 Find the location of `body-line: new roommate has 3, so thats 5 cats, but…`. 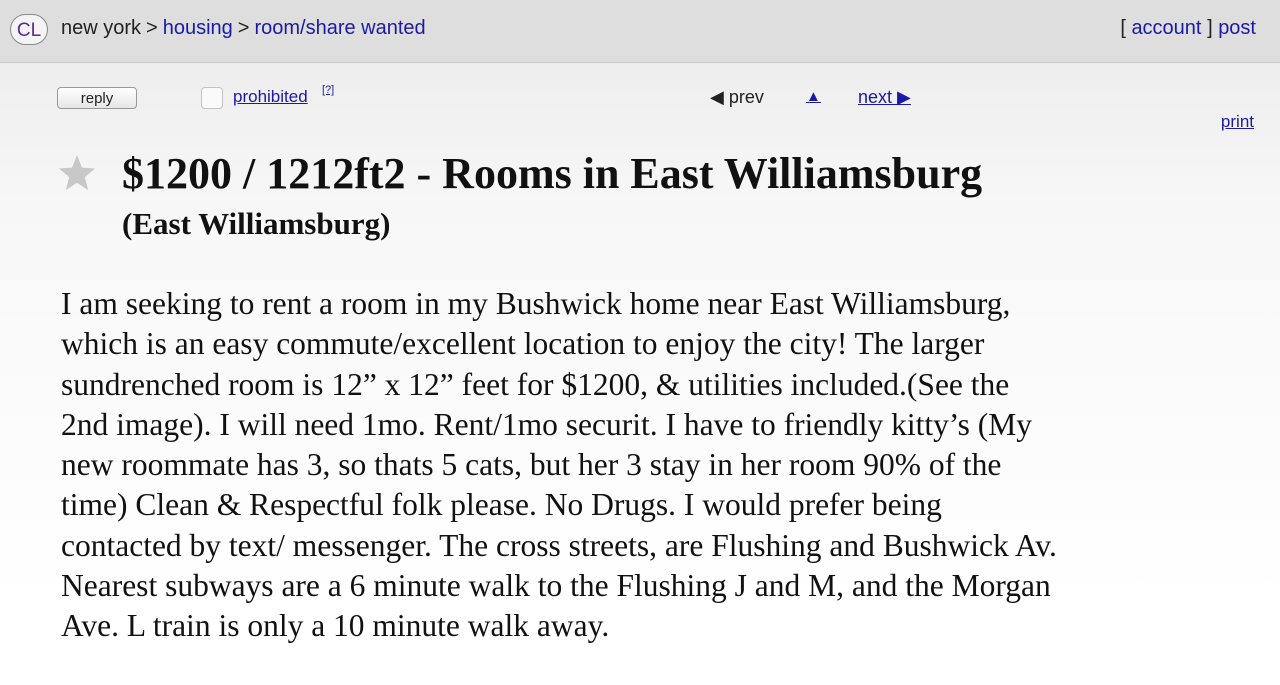

body-line: new roommate has 3, so thats 5 cats, but… is located at coordinates (531, 465).